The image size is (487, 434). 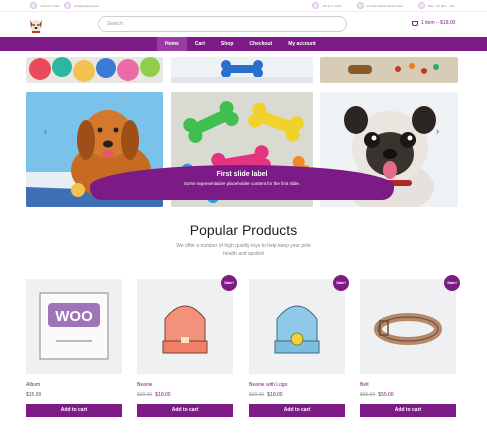 What do you see at coordinates (408, 326) in the screenshot?
I see `product-image-belt` at bounding box center [408, 326].